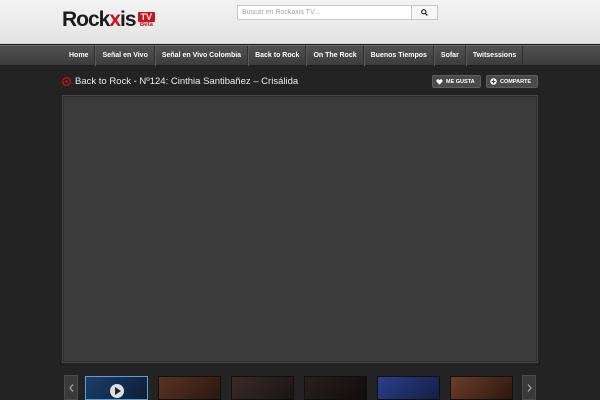  What do you see at coordinates (398, 56) in the screenshot?
I see `nav-item-buenos-tiempos: Buenos Tiempos` at bounding box center [398, 56].